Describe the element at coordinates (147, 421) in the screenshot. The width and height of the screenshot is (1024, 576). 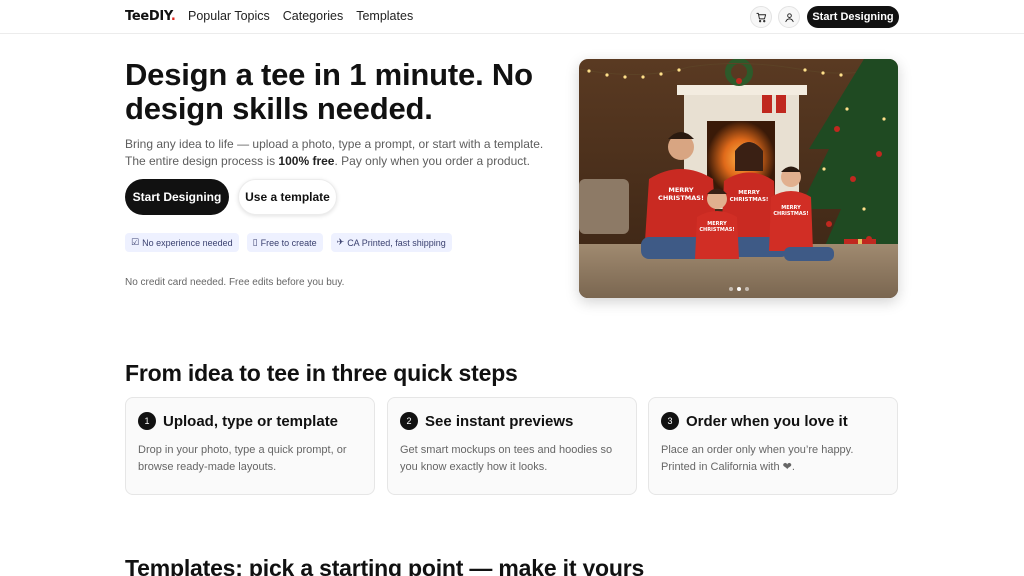
I see `step-number: 1` at that location.